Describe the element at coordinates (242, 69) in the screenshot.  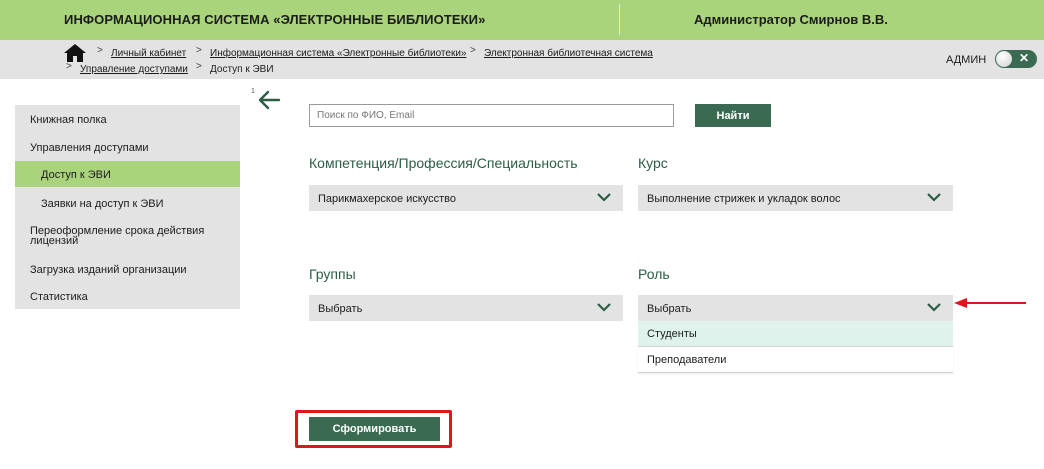
I see `breadcrumb-current: Доступ к ЭВИ` at that location.